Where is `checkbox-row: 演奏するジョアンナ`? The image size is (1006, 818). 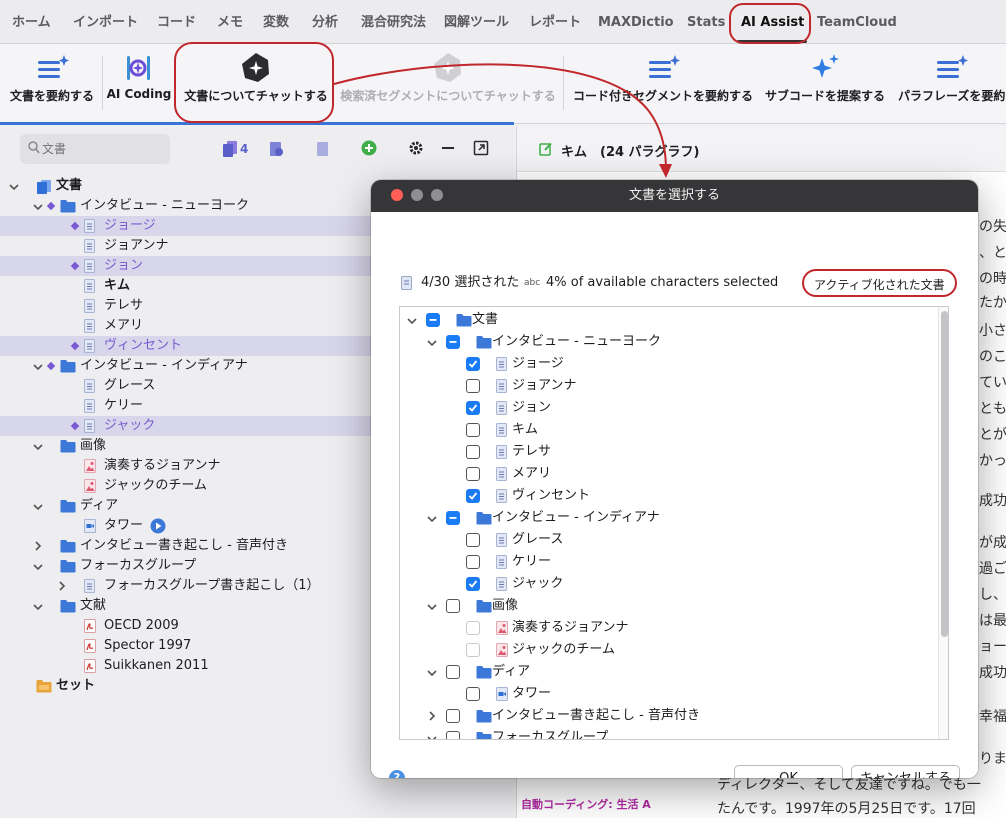
checkbox-row: 演奏するジョアンナ is located at coordinates (670, 628).